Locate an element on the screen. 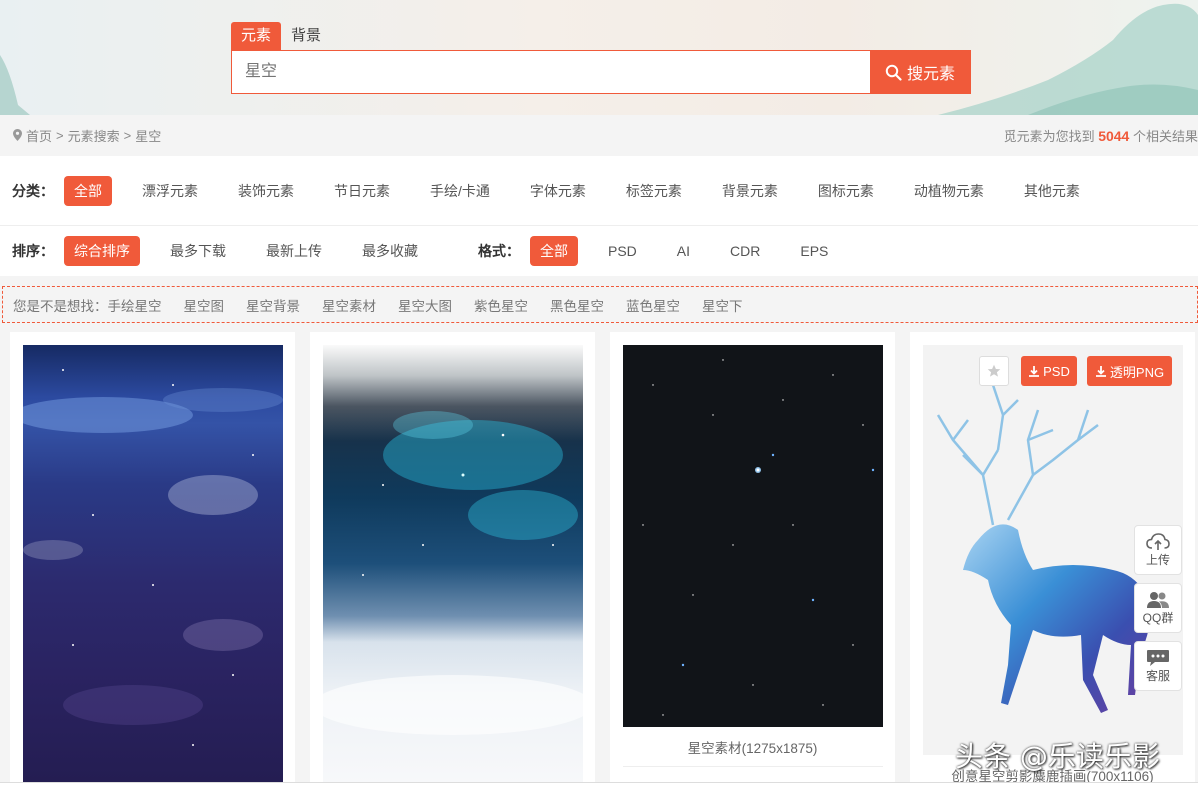 This screenshot has width=1198, height=791. category-option: 图标元素 is located at coordinates (846, 191).